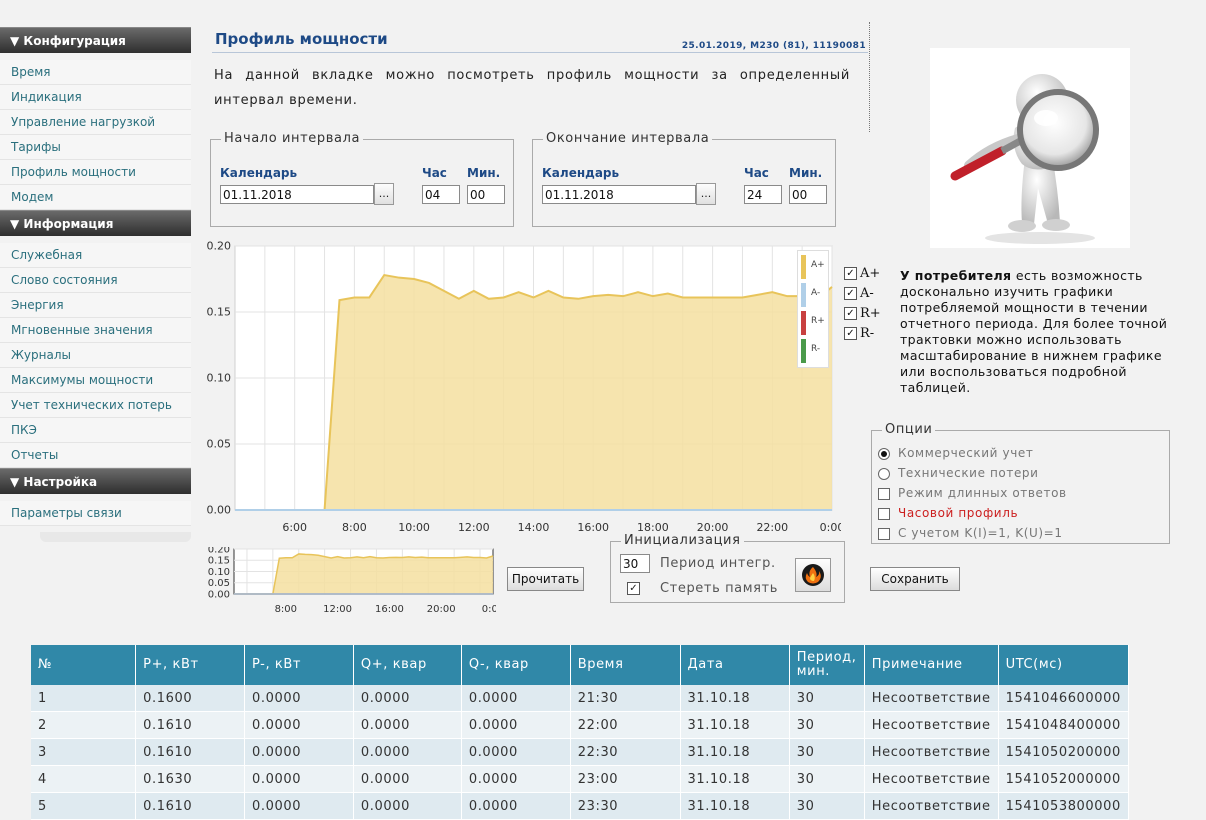  Describe the element at coordinates (95, 430) in the screenshot. I see `sidebar-item-pke: ПКЭ` at that location.